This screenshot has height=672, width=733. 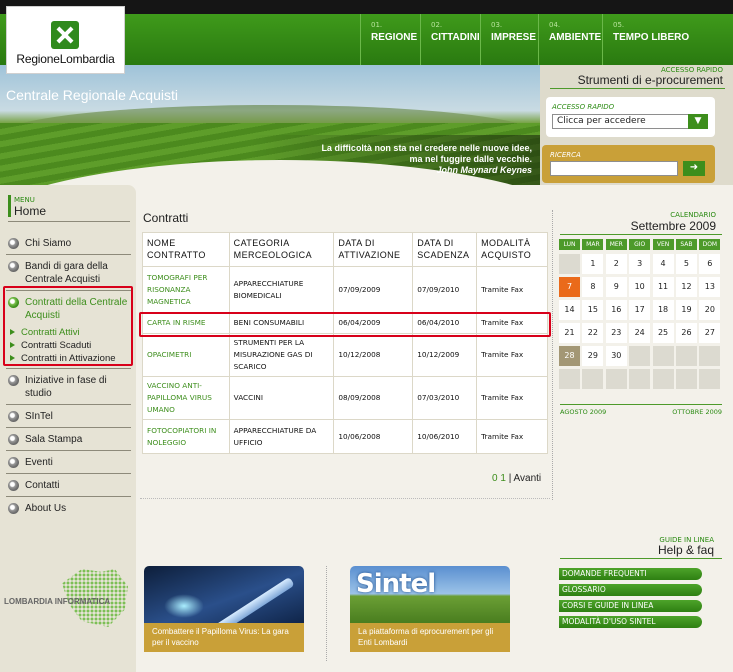 I want to click on calendar-day: 24, so click(x=640, y=333).